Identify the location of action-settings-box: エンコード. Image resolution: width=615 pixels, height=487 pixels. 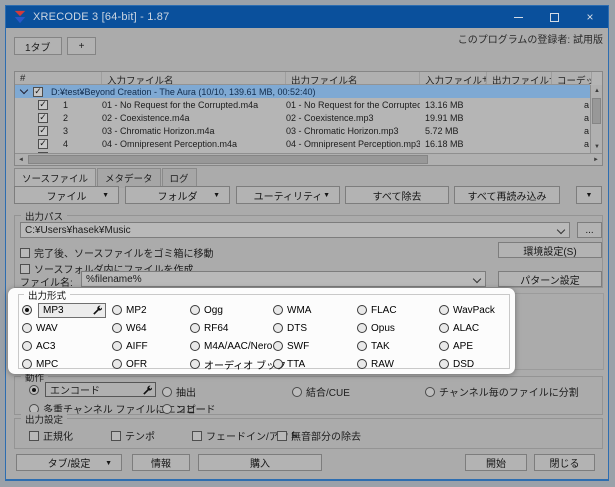
(100, 389).